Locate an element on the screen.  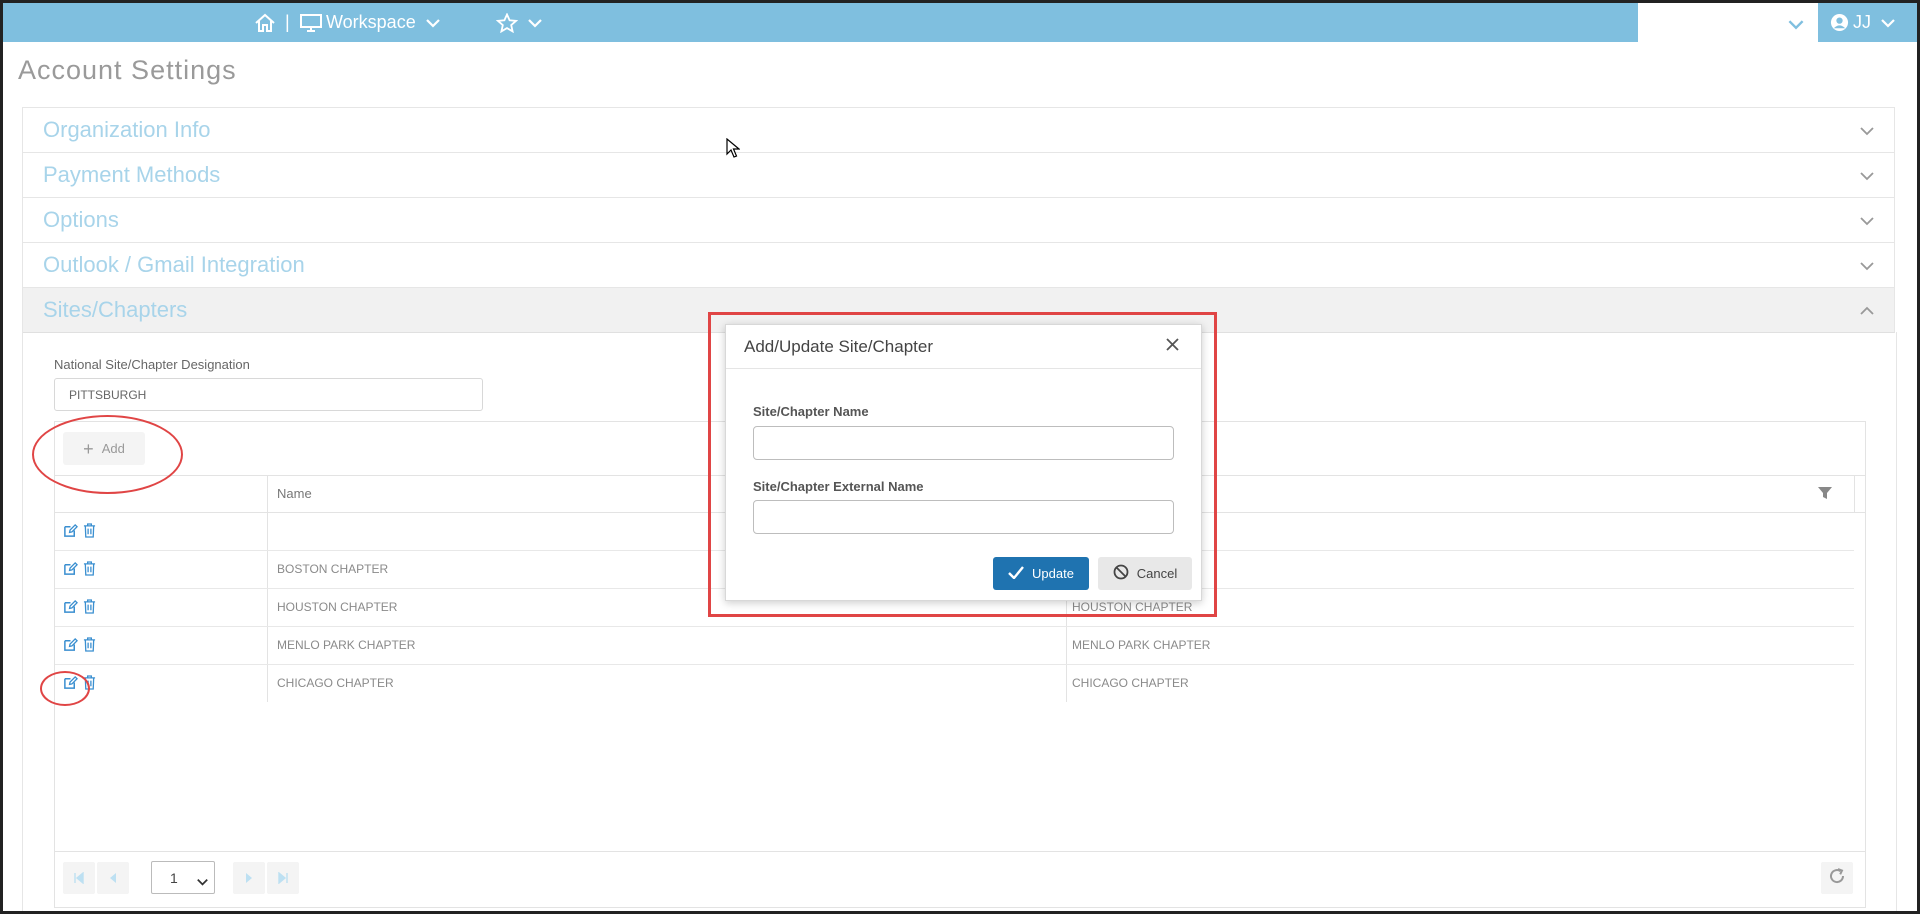
page-select-value: 1 is located at coordinates (174, 877).